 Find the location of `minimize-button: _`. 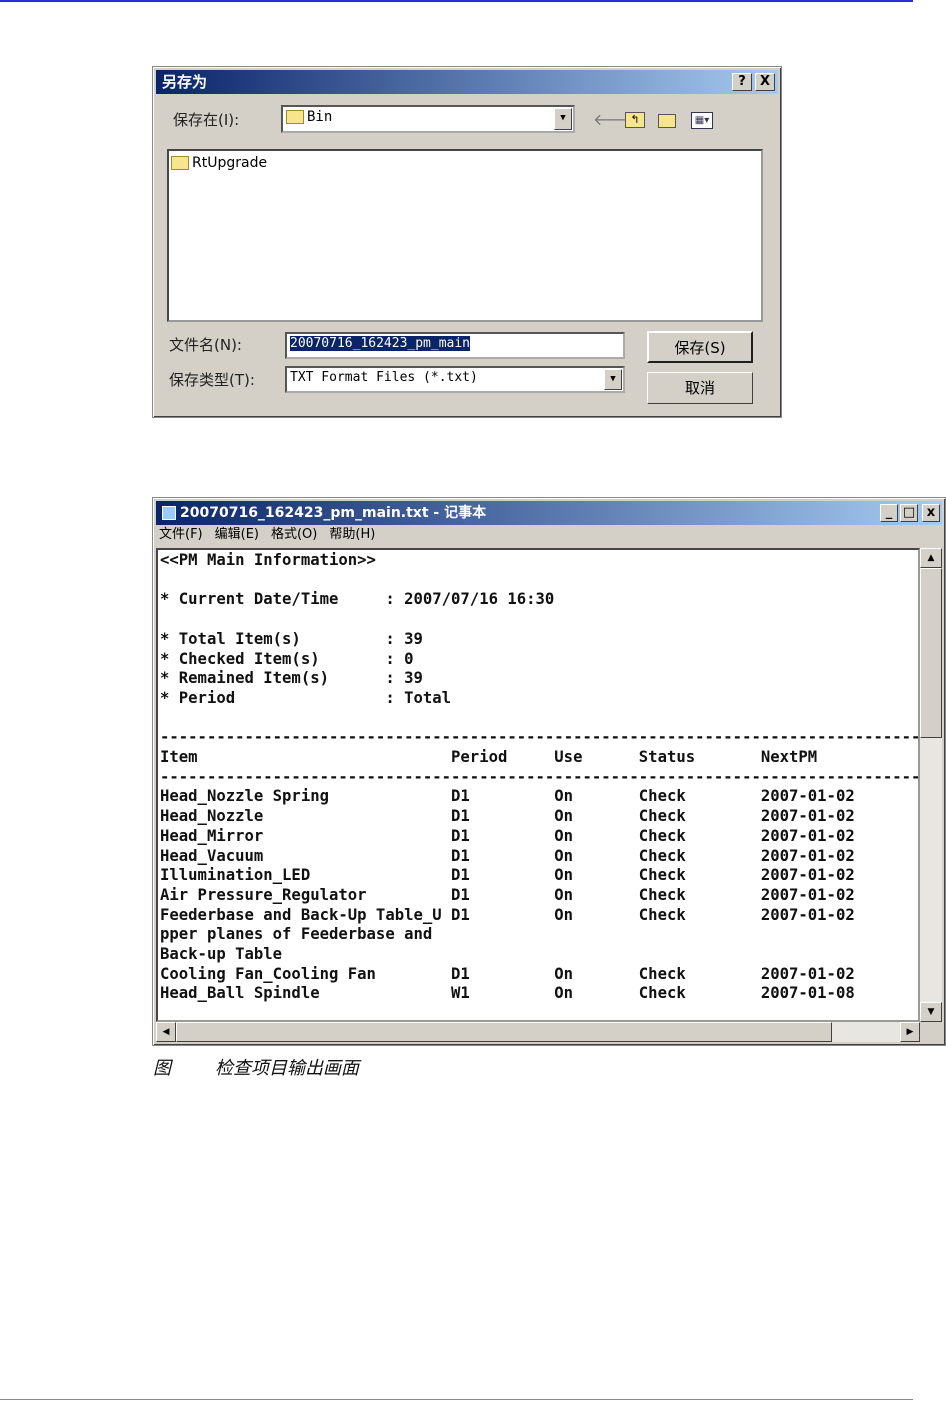

minimize-button: _ is located at coordinates (889, 513).